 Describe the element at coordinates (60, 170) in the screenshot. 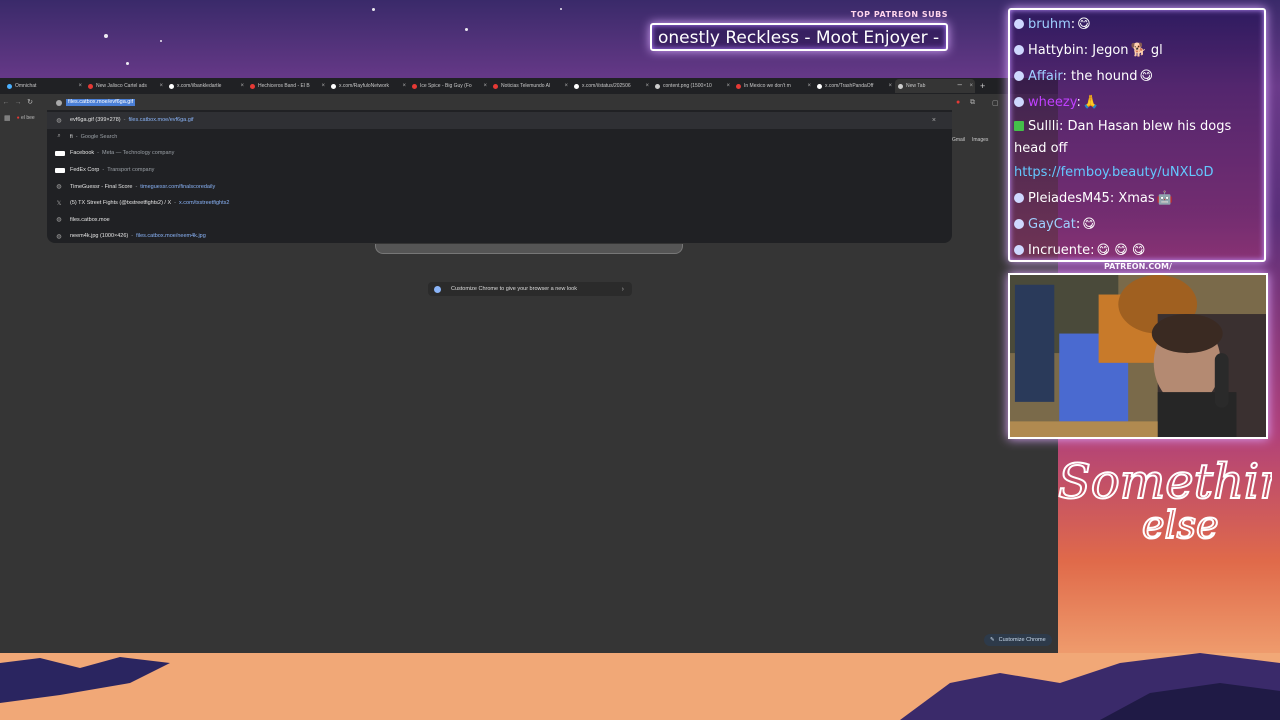

I see `fedex-icon` at that location.